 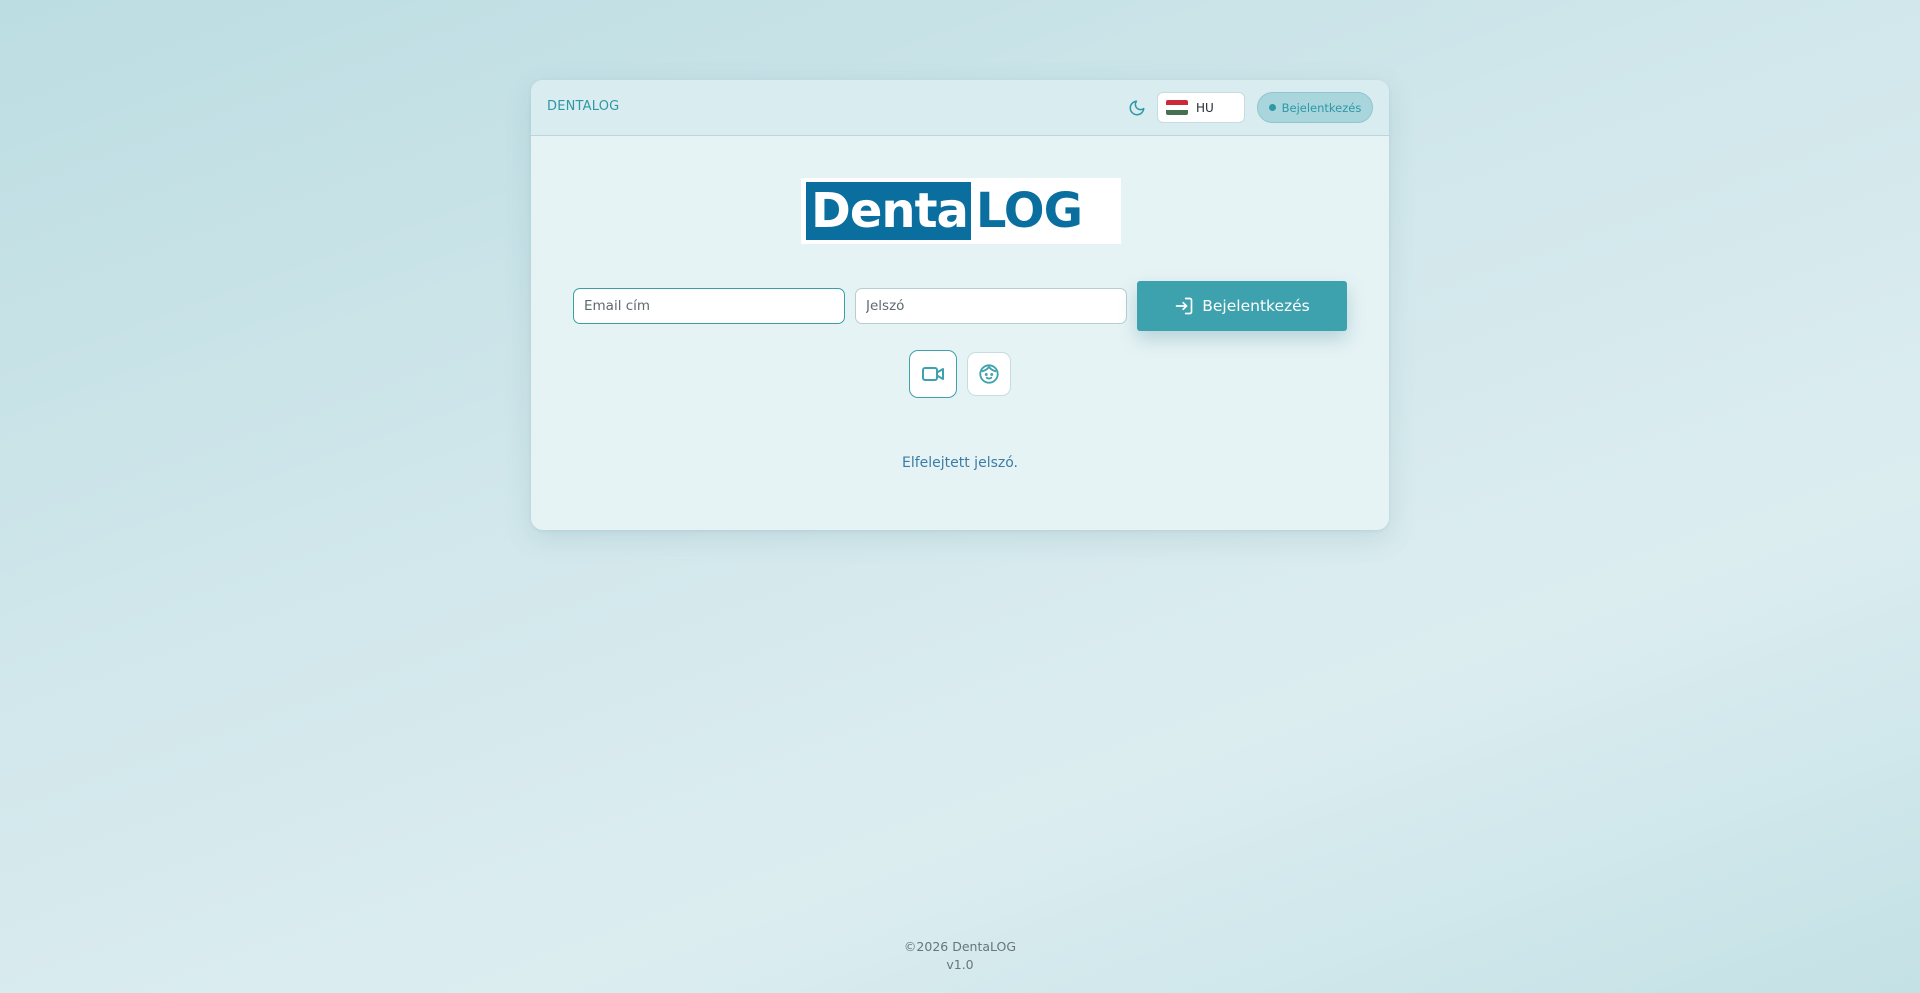 What do you see at coordinates (960, 463) in the screenshot?
I see `forgot-password-link: Elfelejtett jelszó.` at bounding box center [960, 463].